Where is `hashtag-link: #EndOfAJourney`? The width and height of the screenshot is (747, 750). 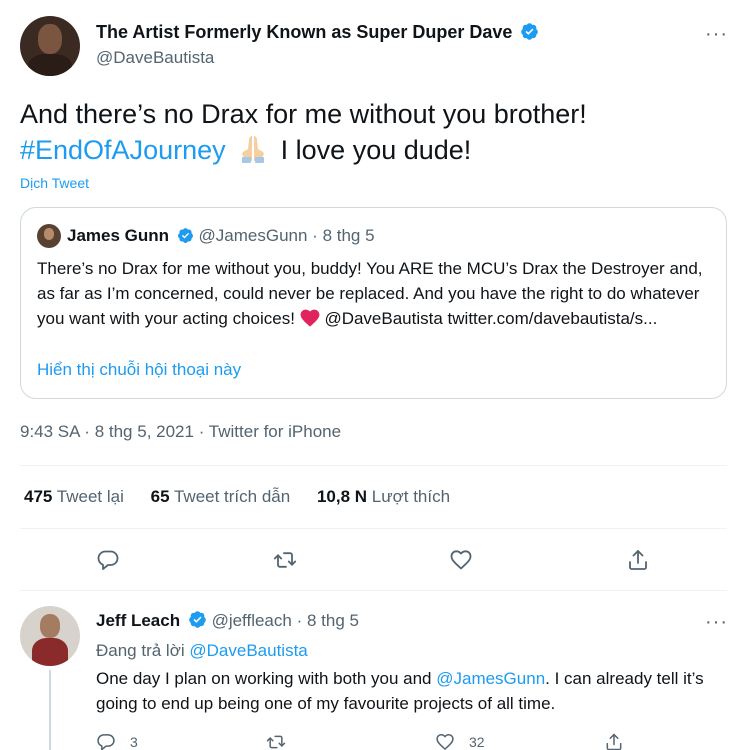 hashtag-link: #EndOfAJourney is located at coordinates (123, 150).